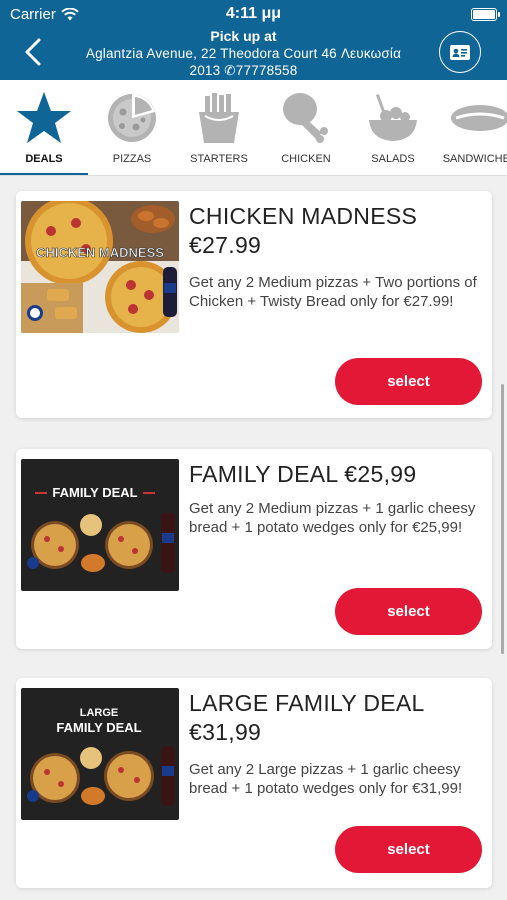 The image size is (507, 900). Describe the element at coordinates (44, 159) in the screenshot. I see `category-label: DEALS` at that location.